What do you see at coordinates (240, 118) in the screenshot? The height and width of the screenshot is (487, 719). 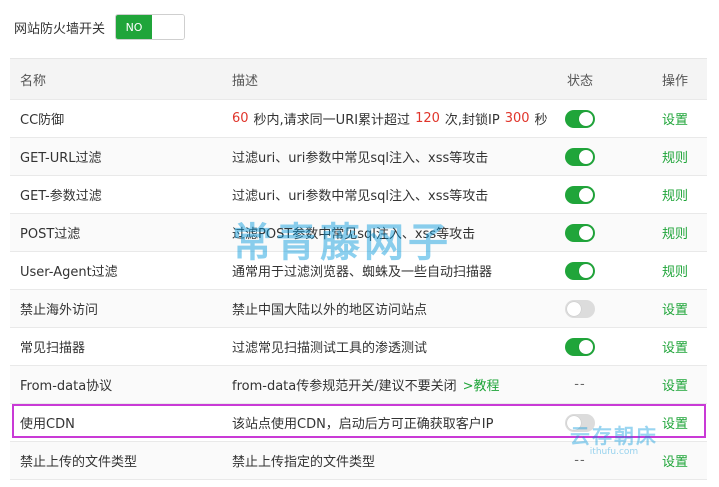 I see `cc-seconds: 60` at bounding box center [240, 118].